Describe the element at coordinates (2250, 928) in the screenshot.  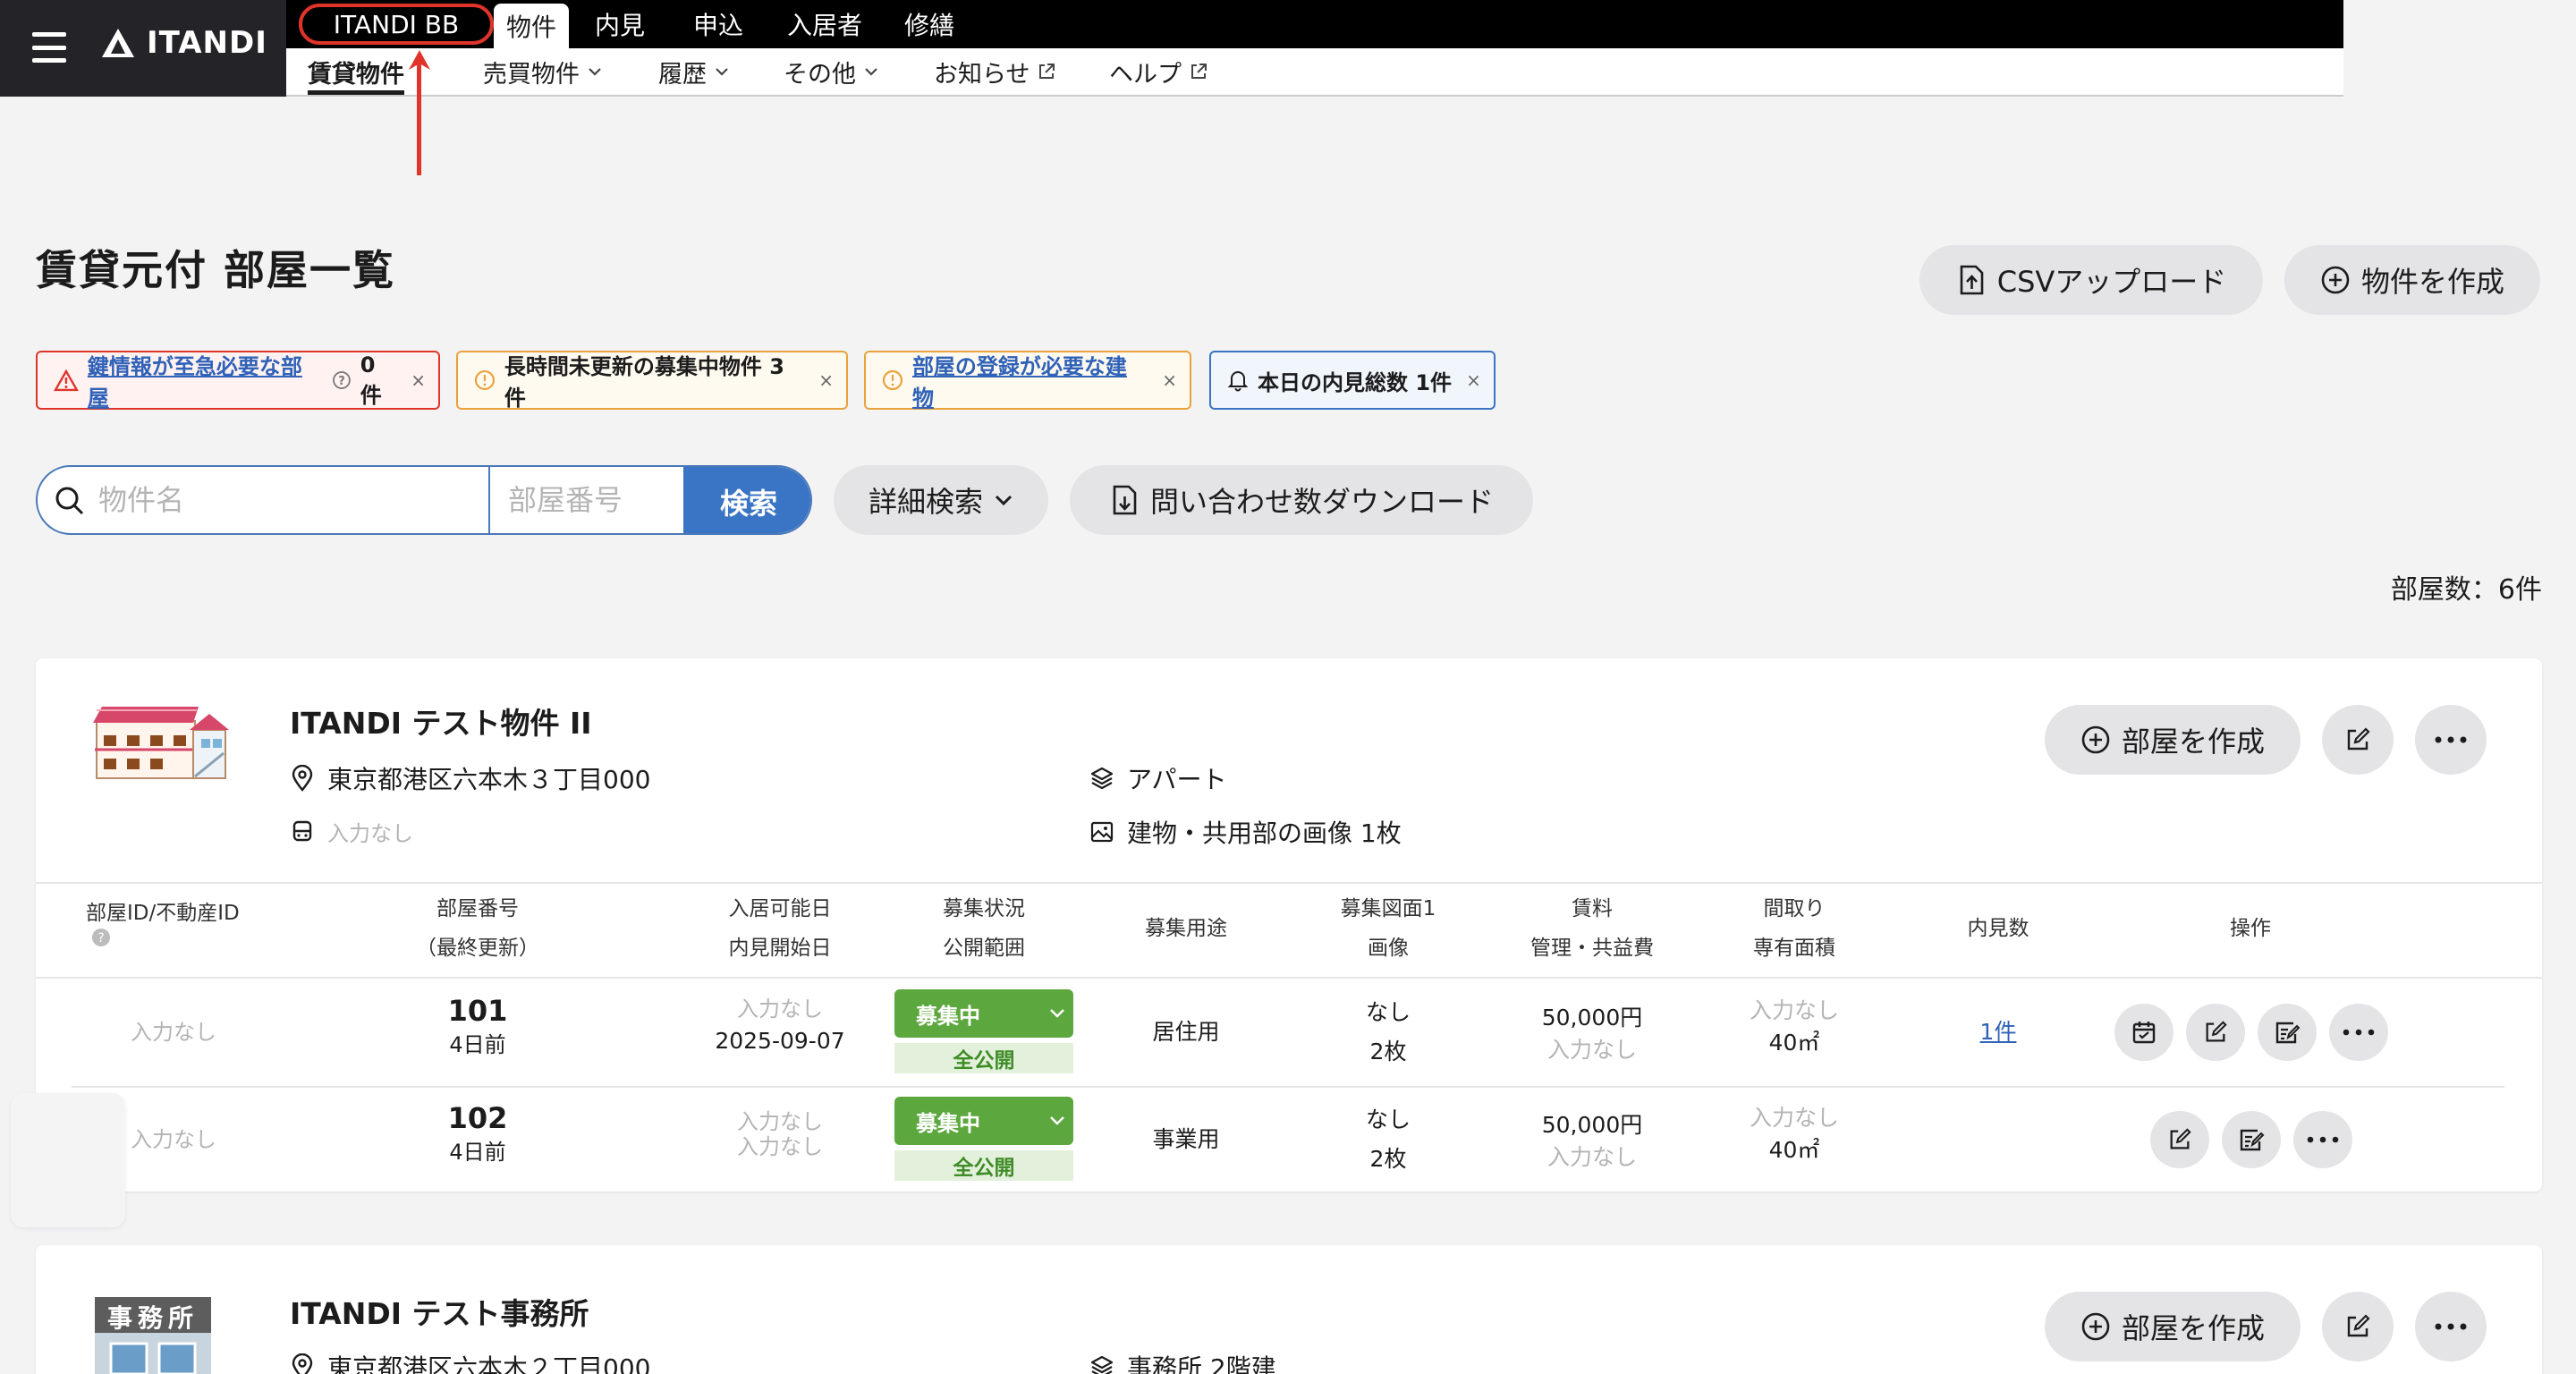
I see `col-ops-header: 操作` at that location.